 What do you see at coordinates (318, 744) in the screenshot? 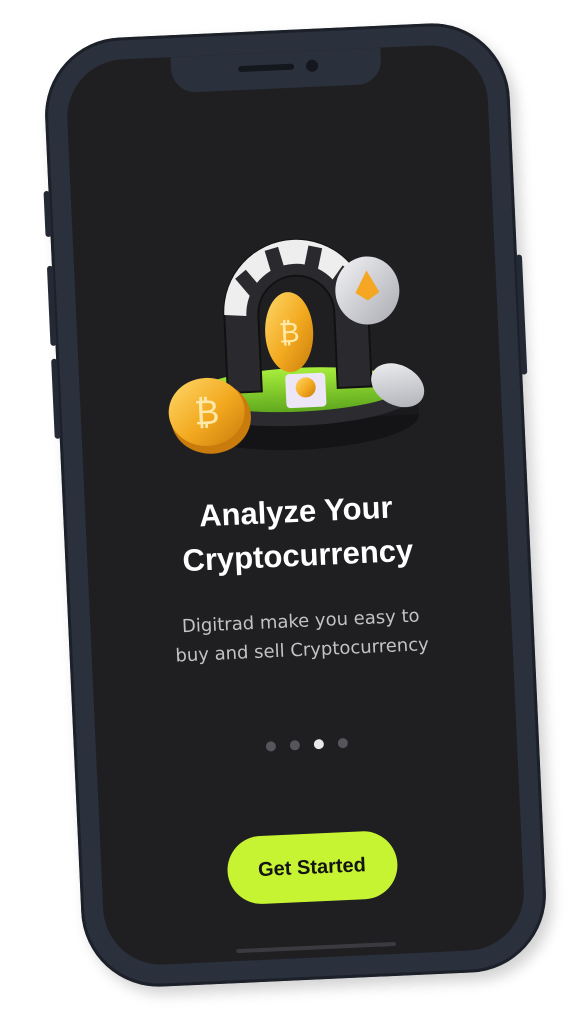
I see `page-dot-3-active` at bounding box center [318, 744].